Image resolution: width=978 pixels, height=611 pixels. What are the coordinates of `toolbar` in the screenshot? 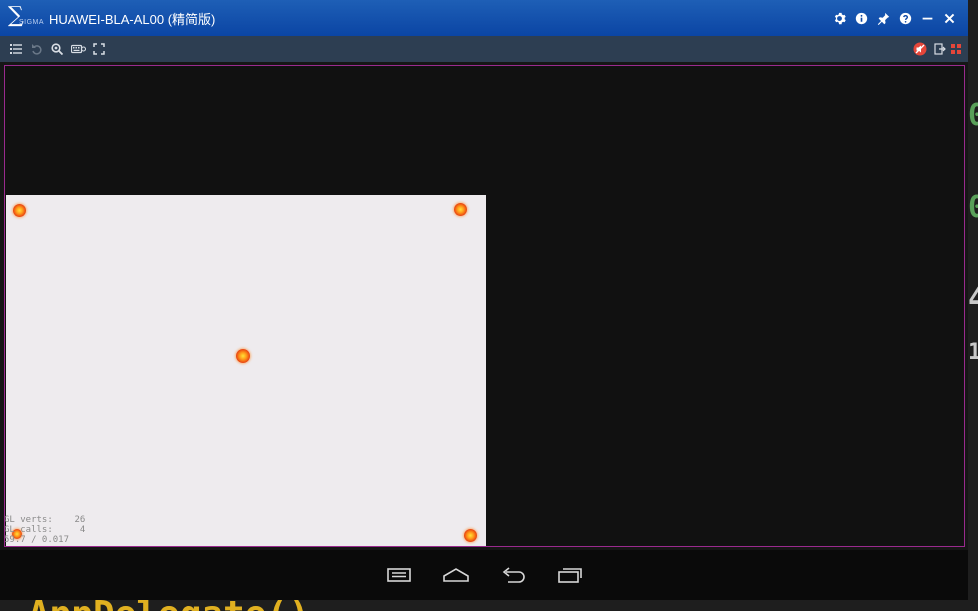 It's located at (484, 49).